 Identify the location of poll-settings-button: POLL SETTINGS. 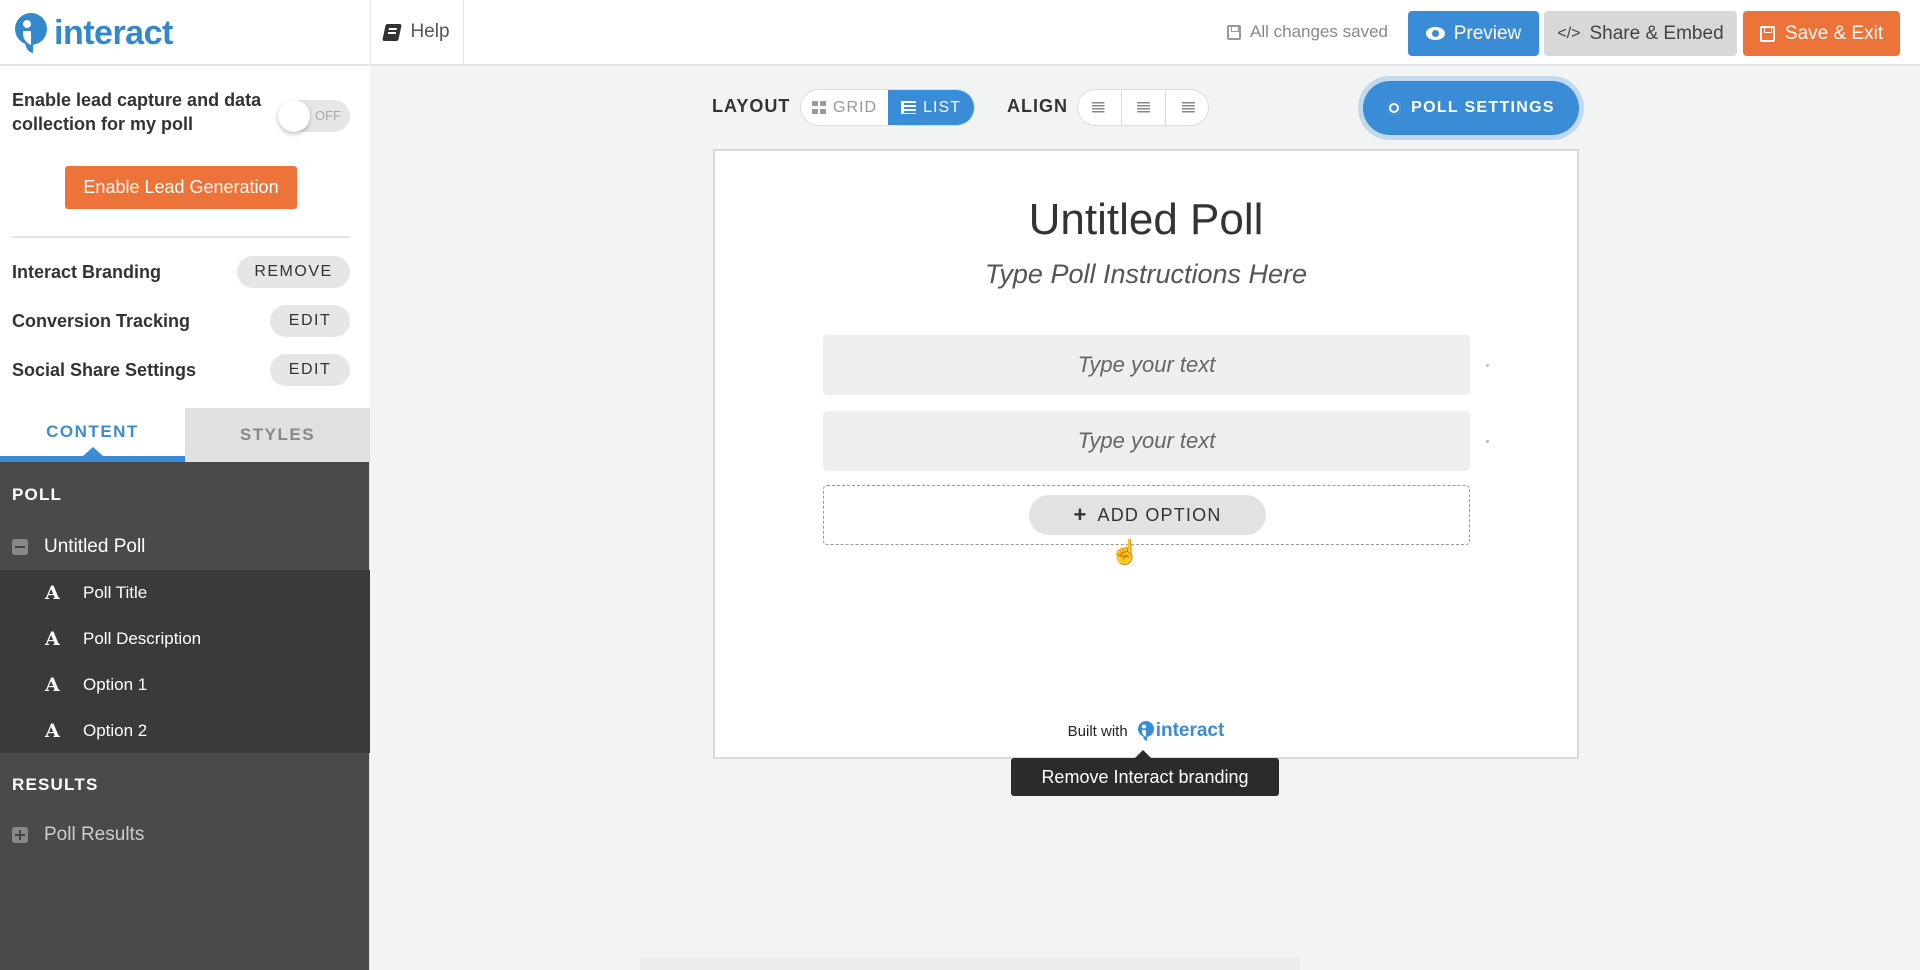
(1471, 108).